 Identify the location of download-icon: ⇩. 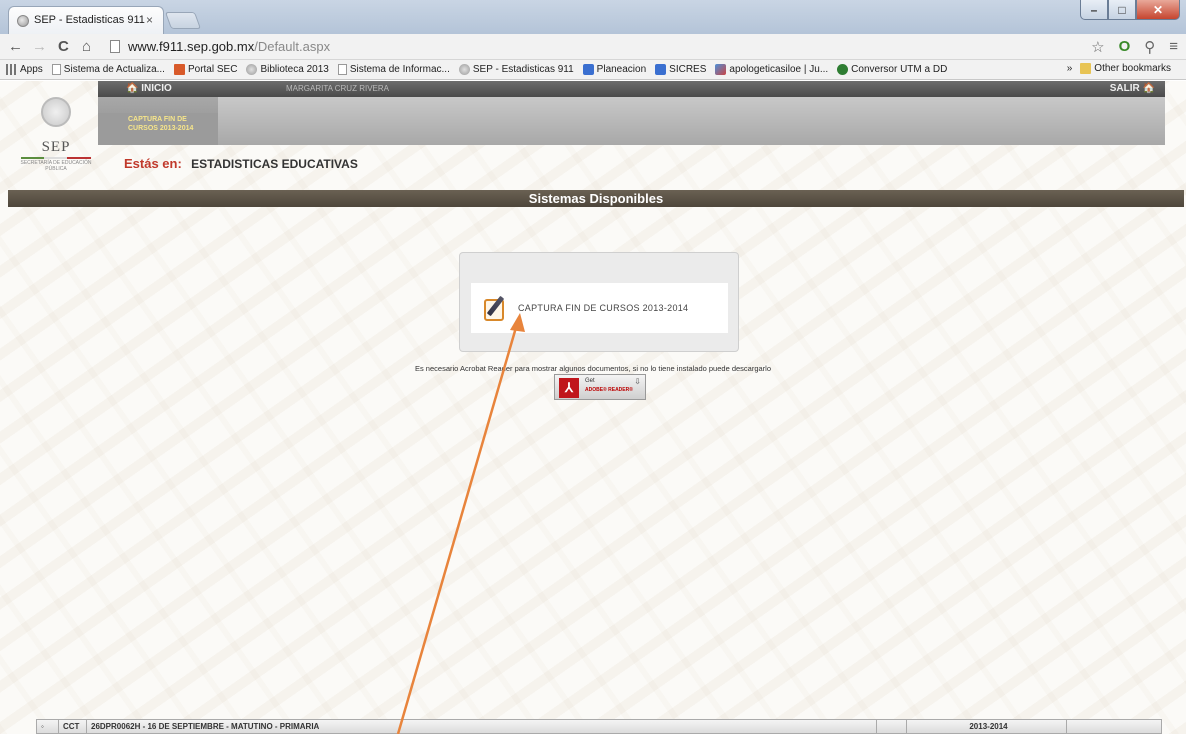
(637, 381).